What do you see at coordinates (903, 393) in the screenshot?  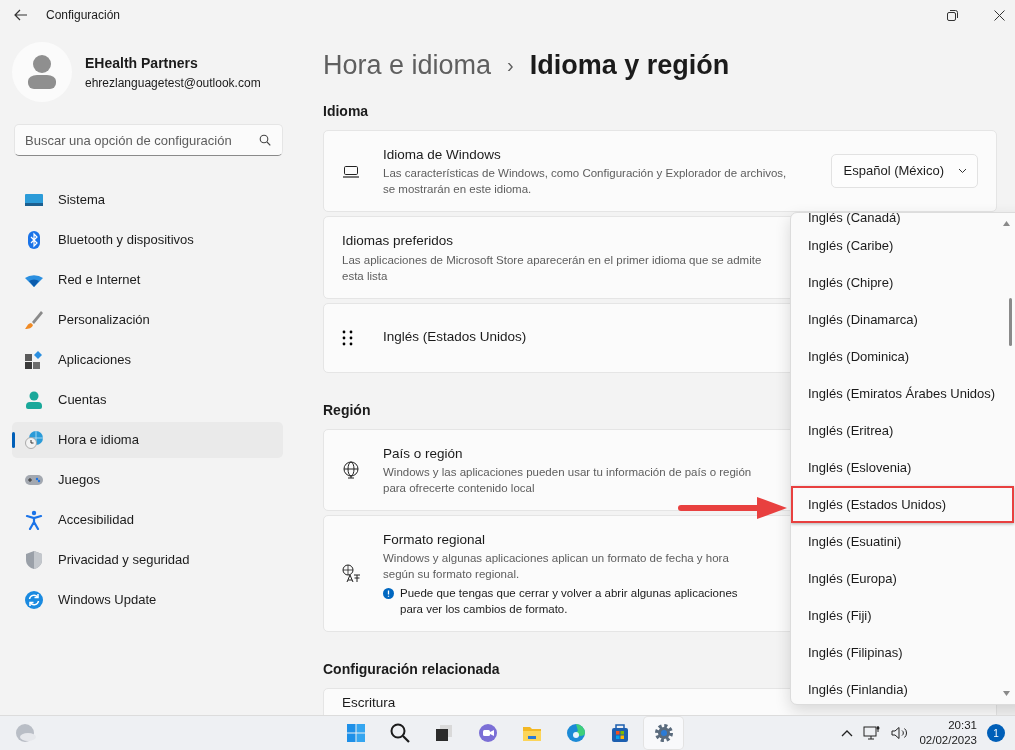 I see `dropdown-option: Inglés (Emiratos Árabes Unidos)` at bounding box center [903, 393].